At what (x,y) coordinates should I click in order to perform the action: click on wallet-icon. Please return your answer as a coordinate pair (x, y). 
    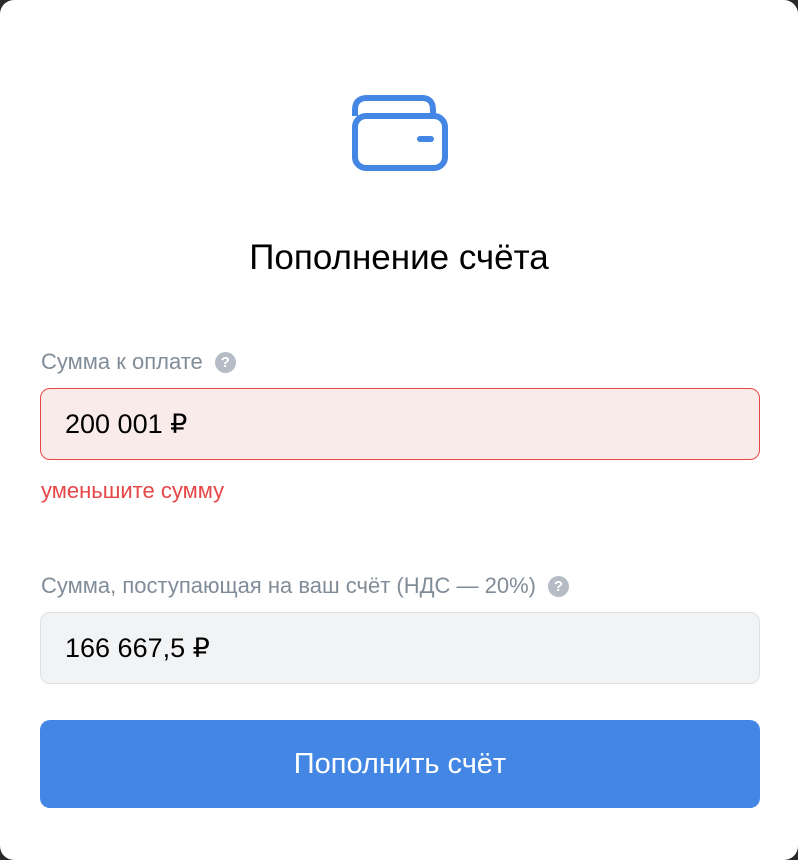
    Looking at the image, I should click on (400, 133).